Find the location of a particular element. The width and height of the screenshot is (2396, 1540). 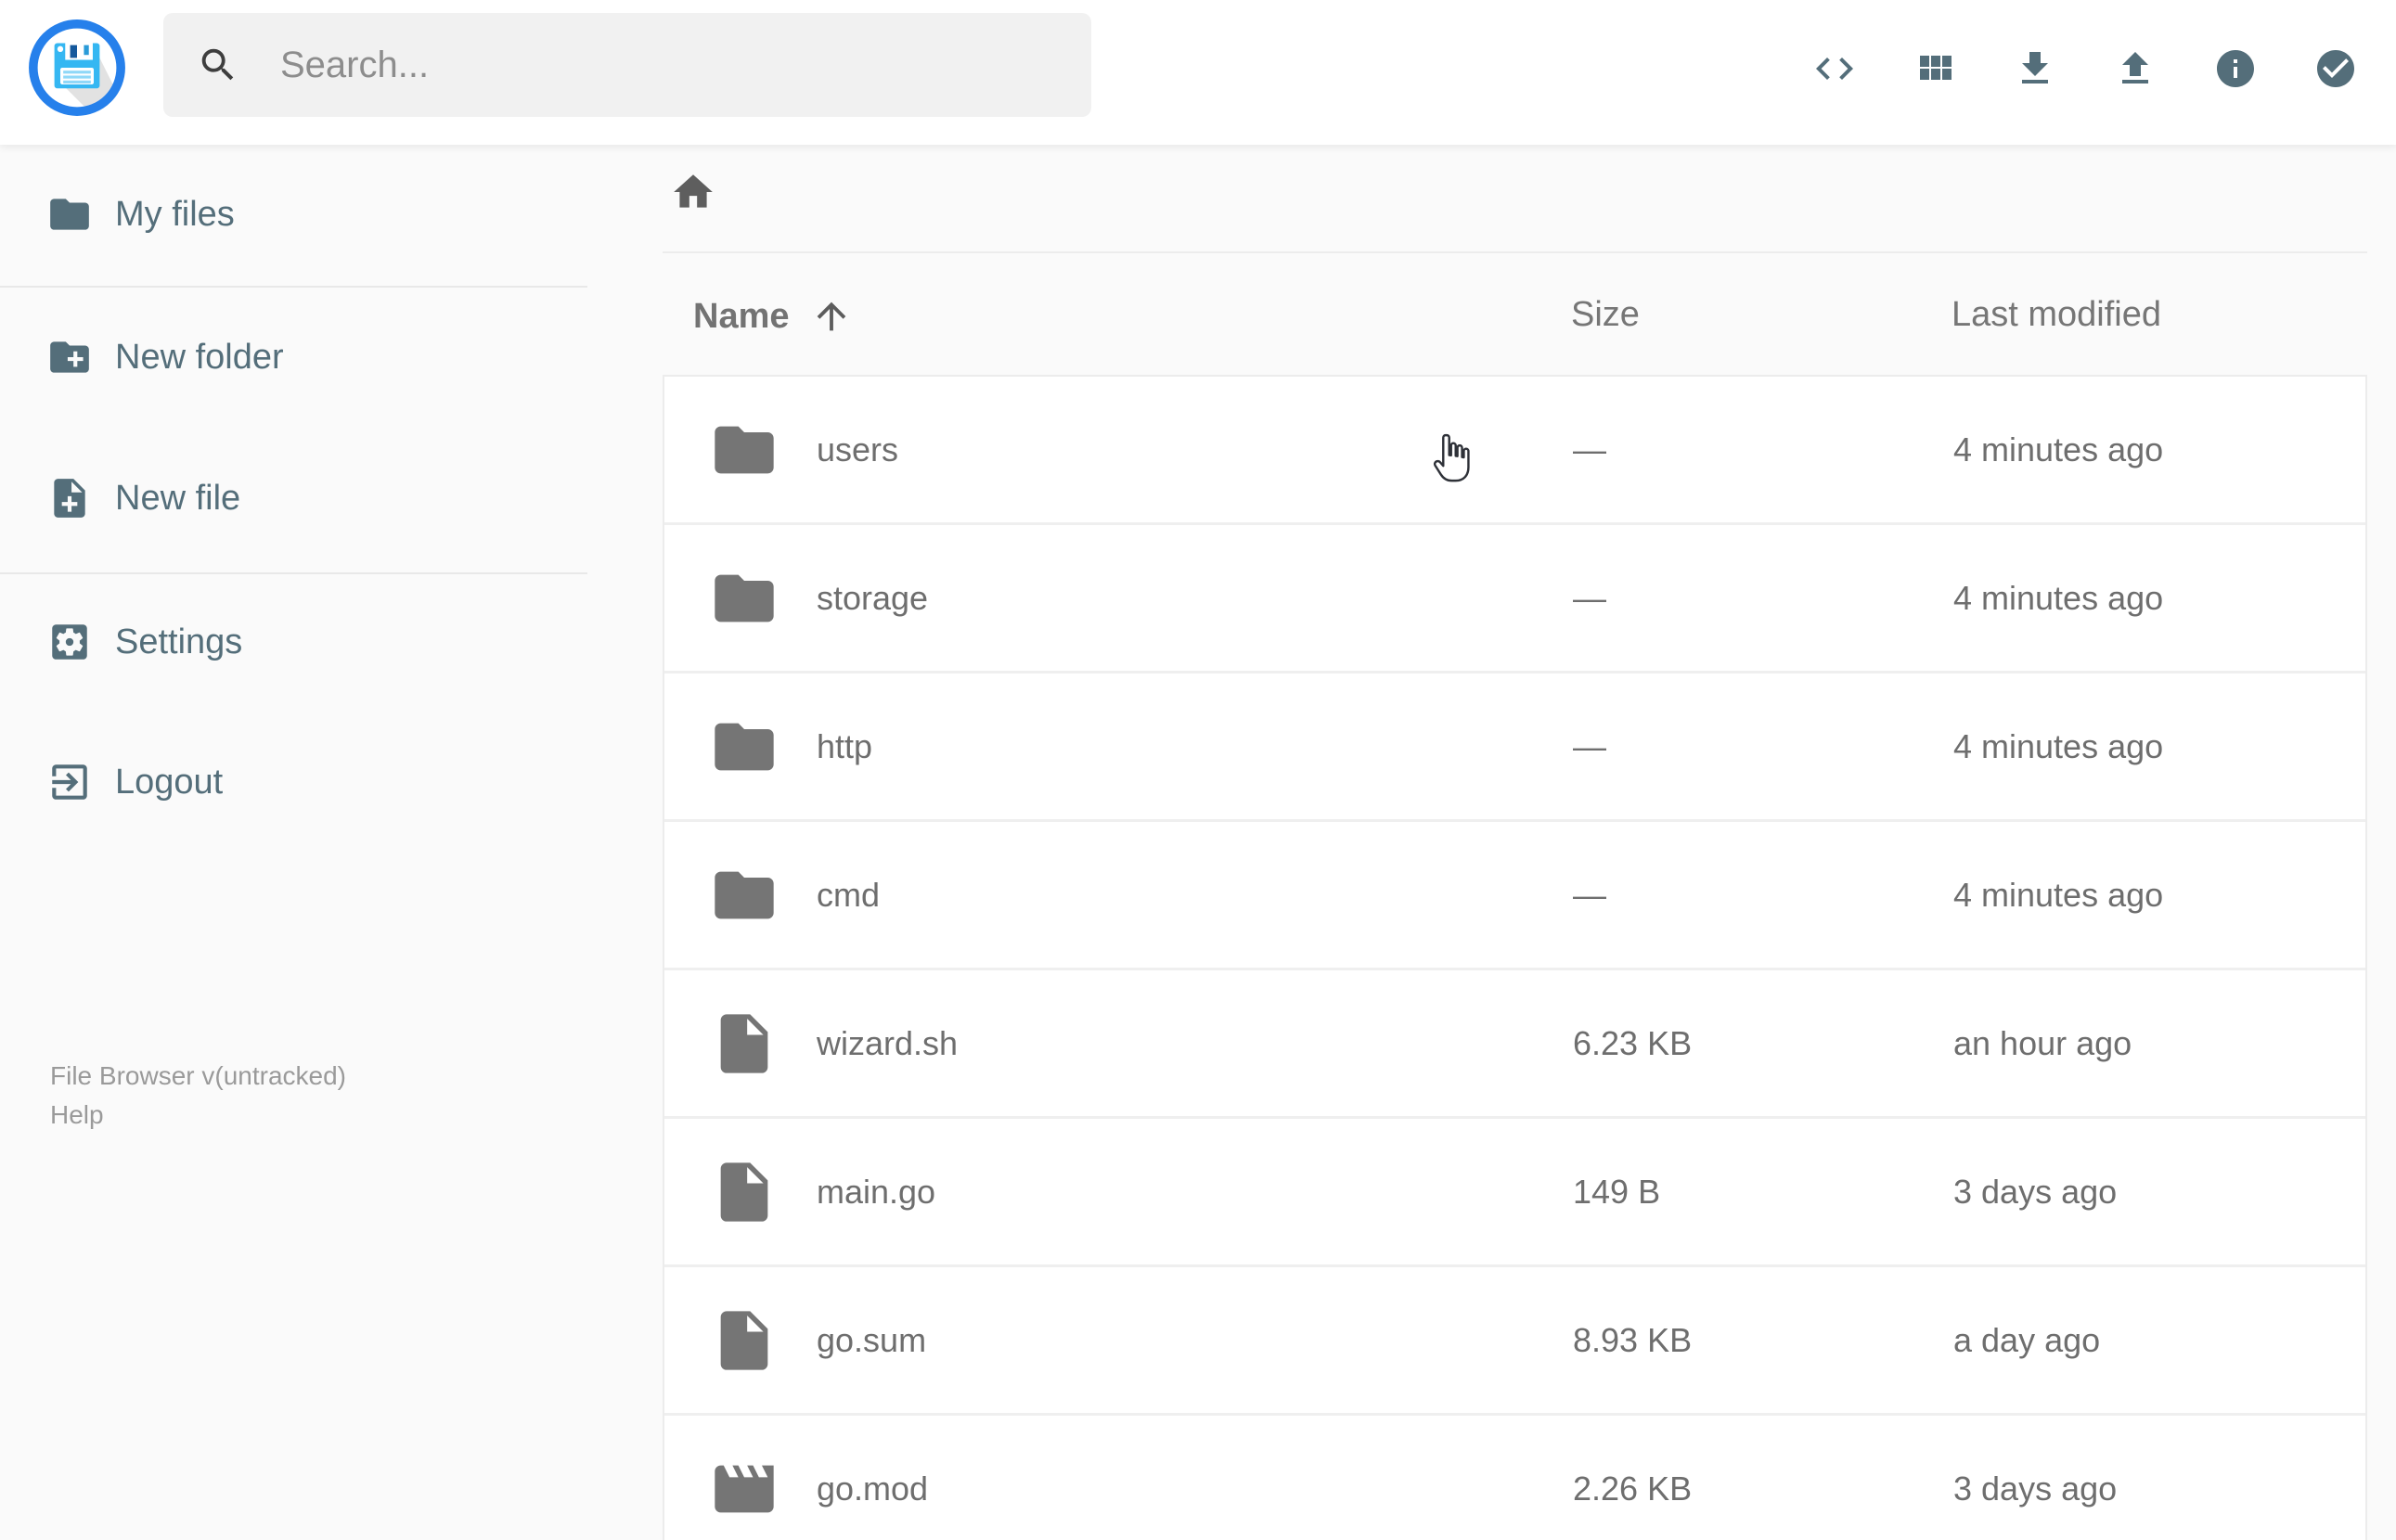

sidebar-item-logout: Logout is located at coordinates (293, 782).